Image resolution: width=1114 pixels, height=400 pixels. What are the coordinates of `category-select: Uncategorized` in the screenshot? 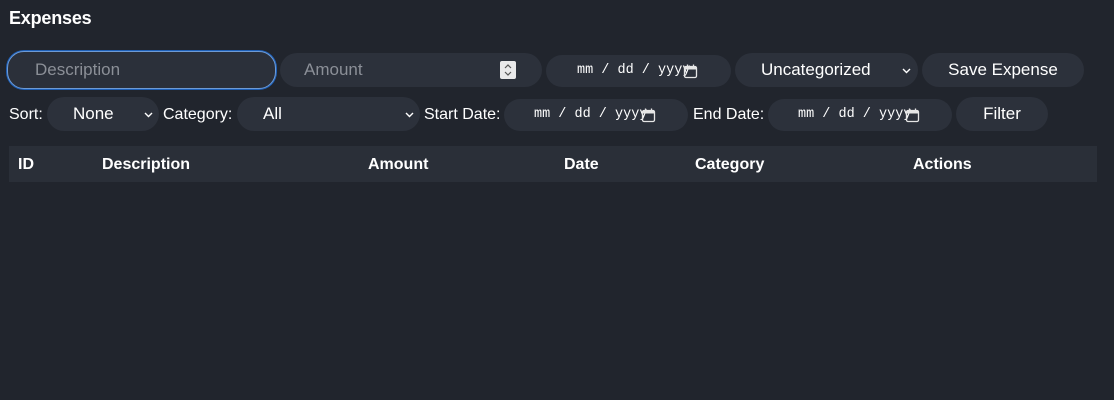 It's located at (826, 70).